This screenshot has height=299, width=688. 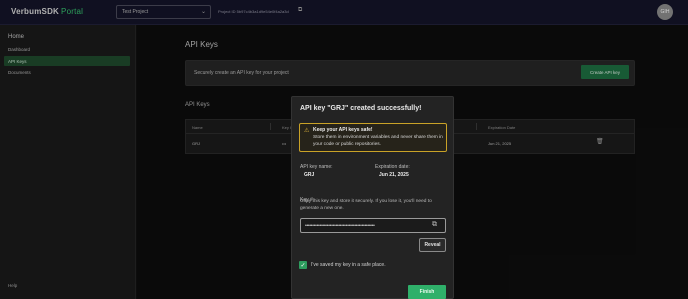 What do you see at coordinates (343, 130) in the screenshot?
I see `warning-title: Keep your API keys safe!` at bounding box center [343, 130].